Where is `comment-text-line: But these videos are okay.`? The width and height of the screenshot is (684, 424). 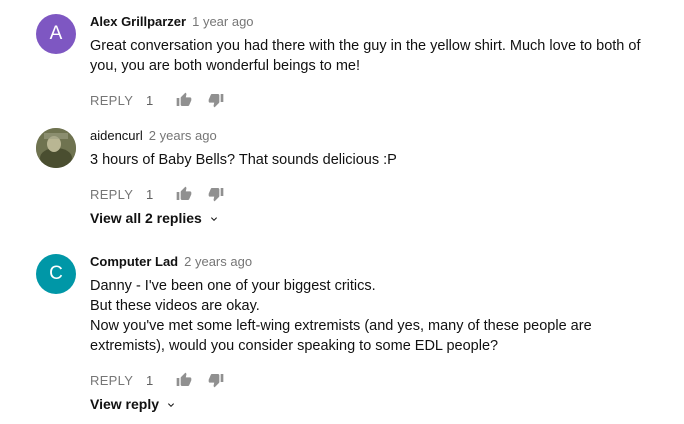
comment-text-line: But these videos are okay. is located at coordinates (175, 306).